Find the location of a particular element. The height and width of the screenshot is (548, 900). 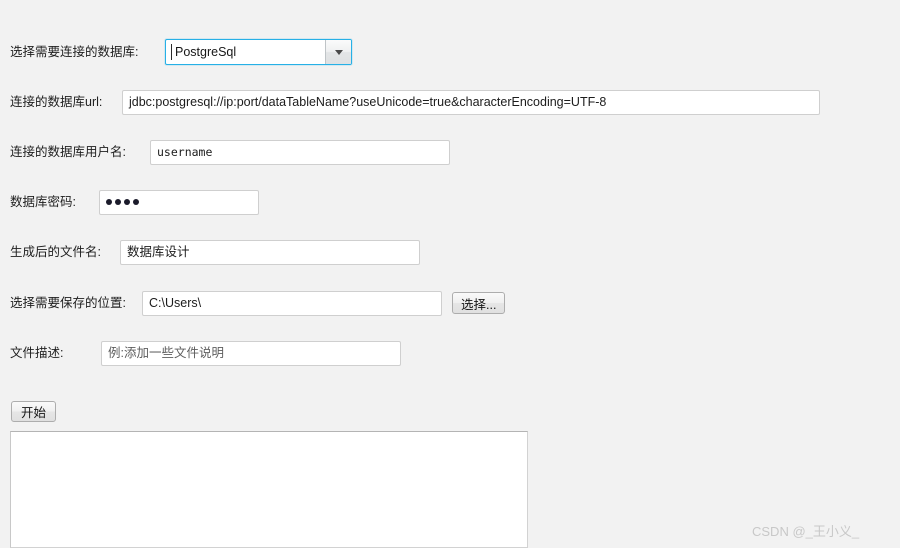

form-row-description: 文件描述: 例:添加一些文件说明 is located at coordinates (205, 353).